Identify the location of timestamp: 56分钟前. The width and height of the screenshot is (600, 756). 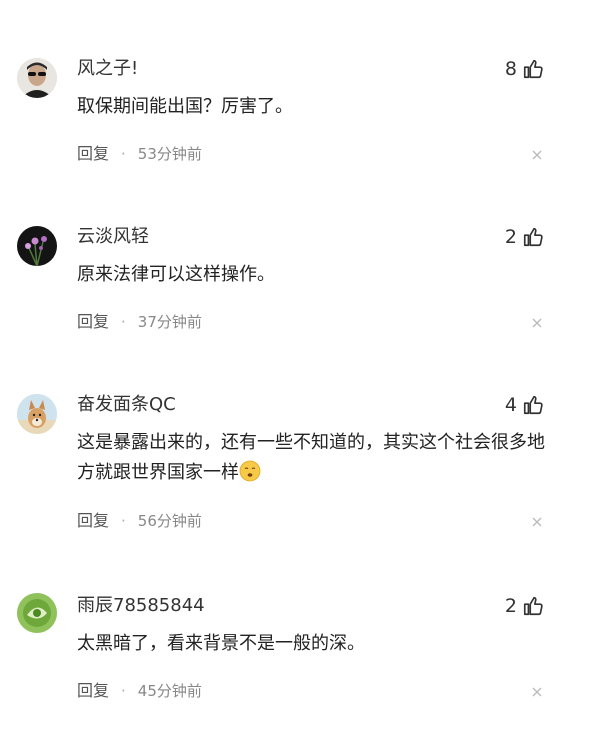
(169, 521).